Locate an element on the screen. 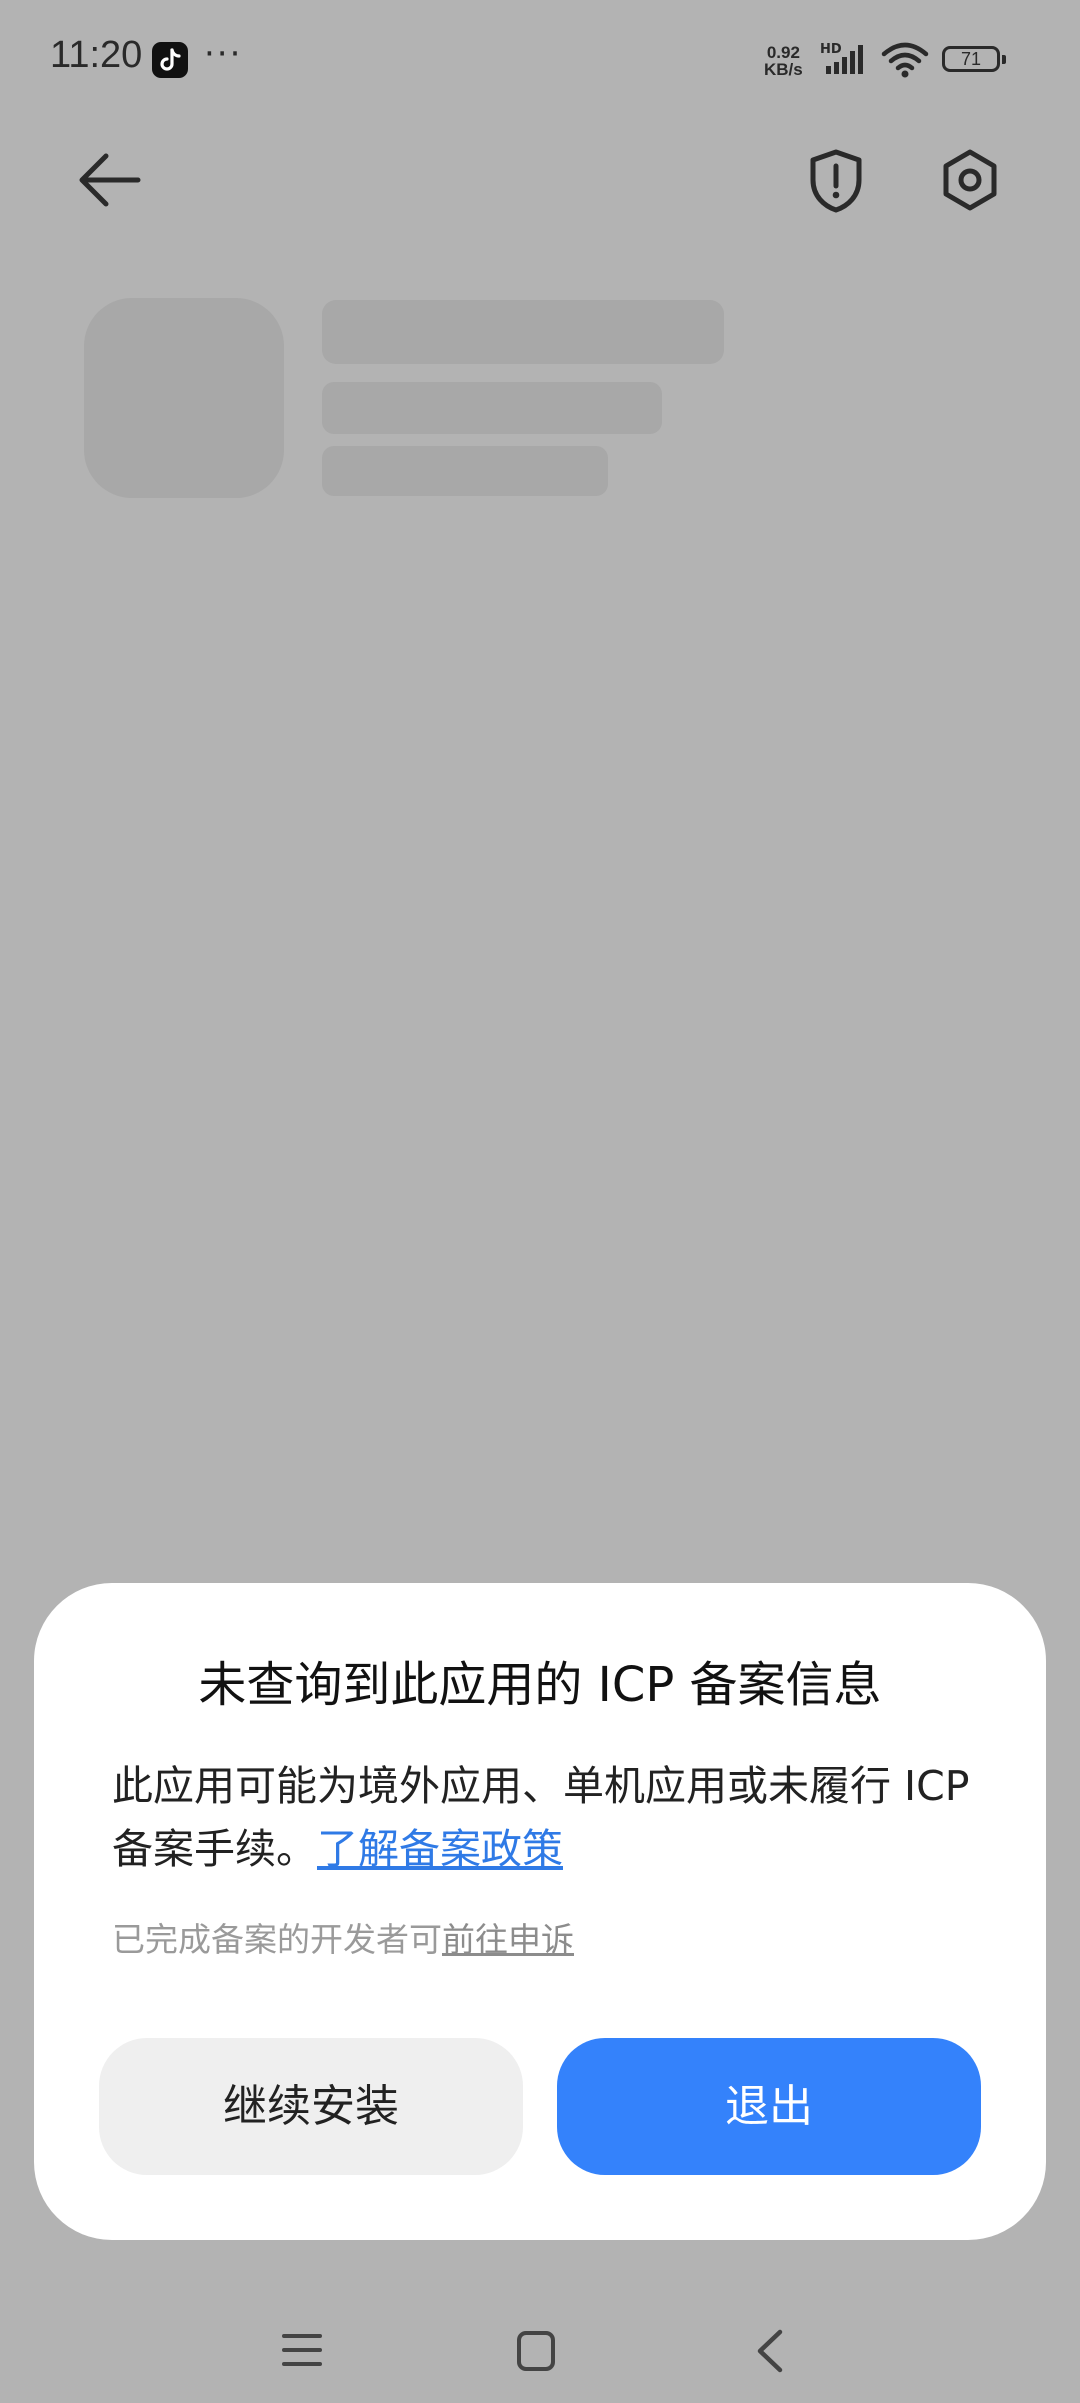  wifi-icon is located at coordinates (905, 62).